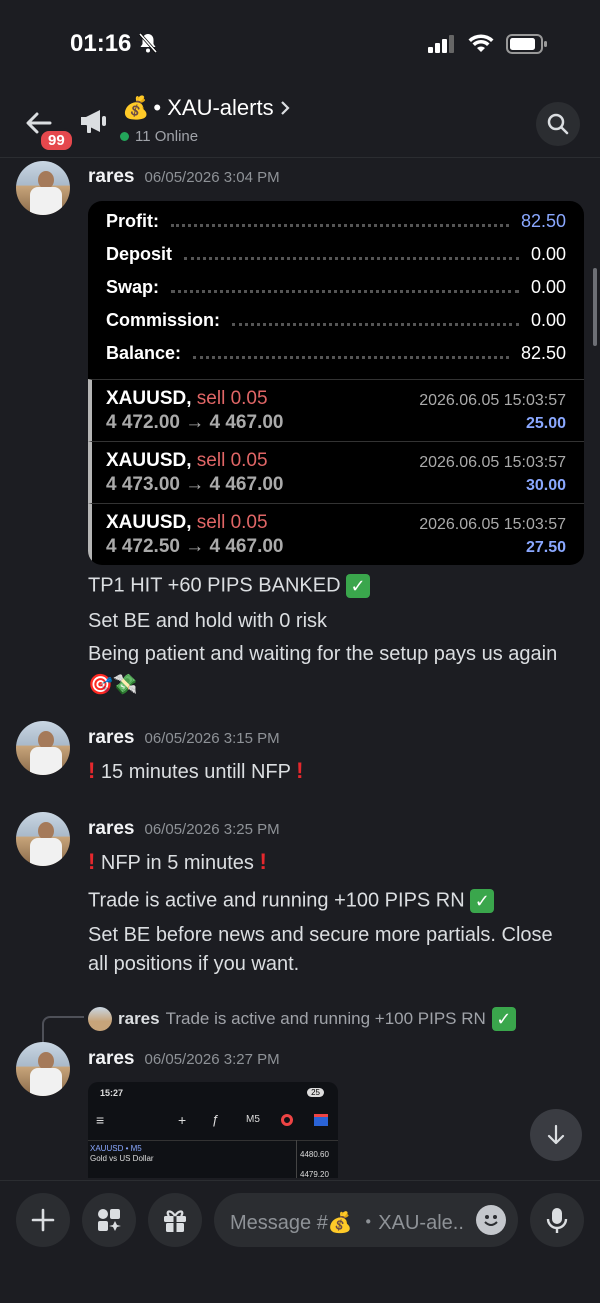 This screenshot has width=600, height=1303. What do you see at coordinates (93, 121) in the screenshot?
I see `announcement-channel-icon` at bounding box center [93, 121].